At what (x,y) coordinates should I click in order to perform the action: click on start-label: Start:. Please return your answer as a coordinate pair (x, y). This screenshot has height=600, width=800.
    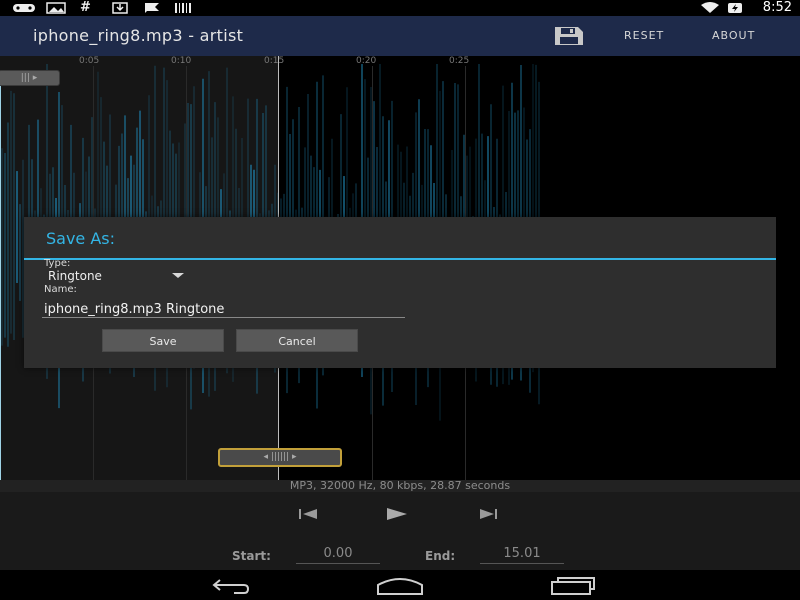
    Looking at the image, I should click on (251, 556).